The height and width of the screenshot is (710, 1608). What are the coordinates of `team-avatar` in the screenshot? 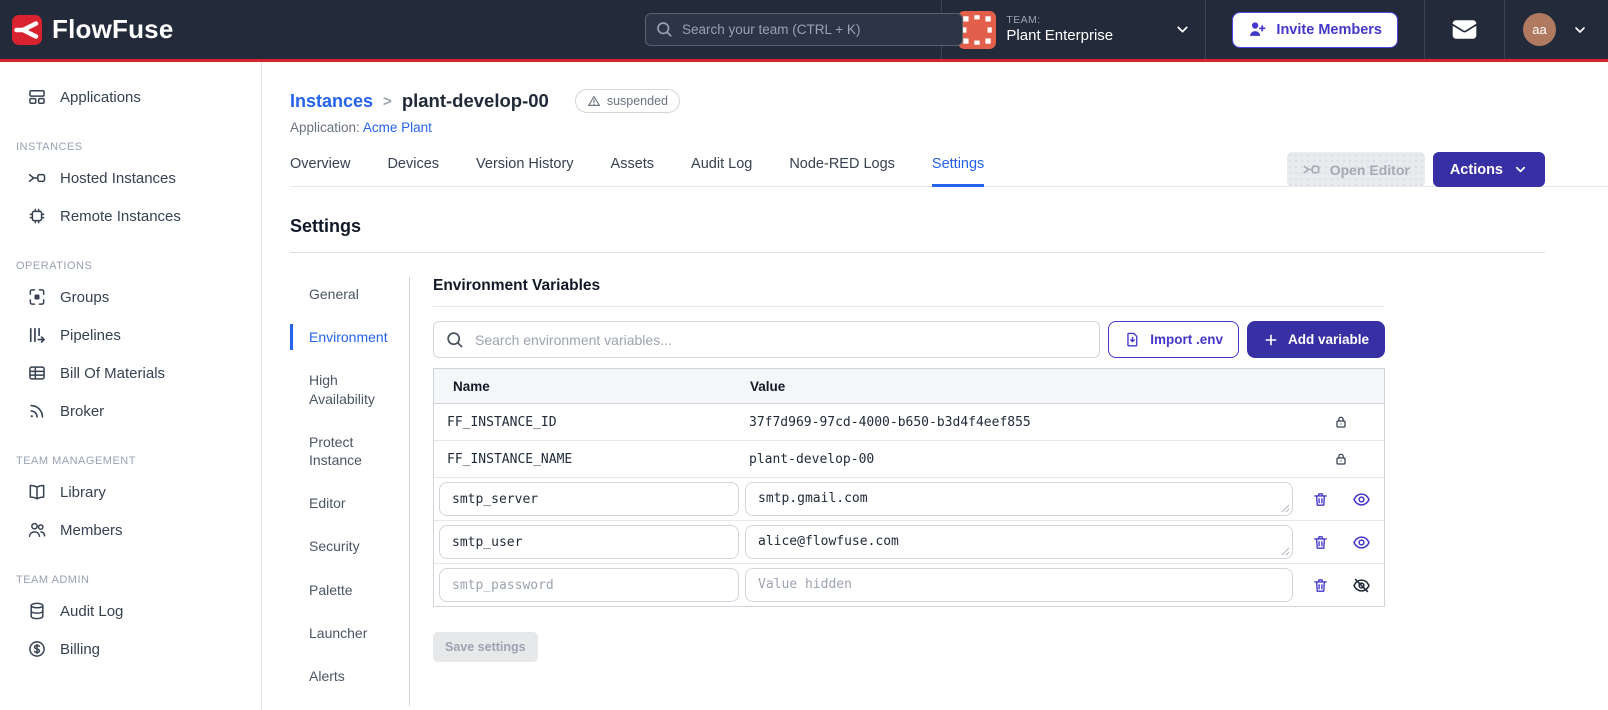 It's located at (977, 29).